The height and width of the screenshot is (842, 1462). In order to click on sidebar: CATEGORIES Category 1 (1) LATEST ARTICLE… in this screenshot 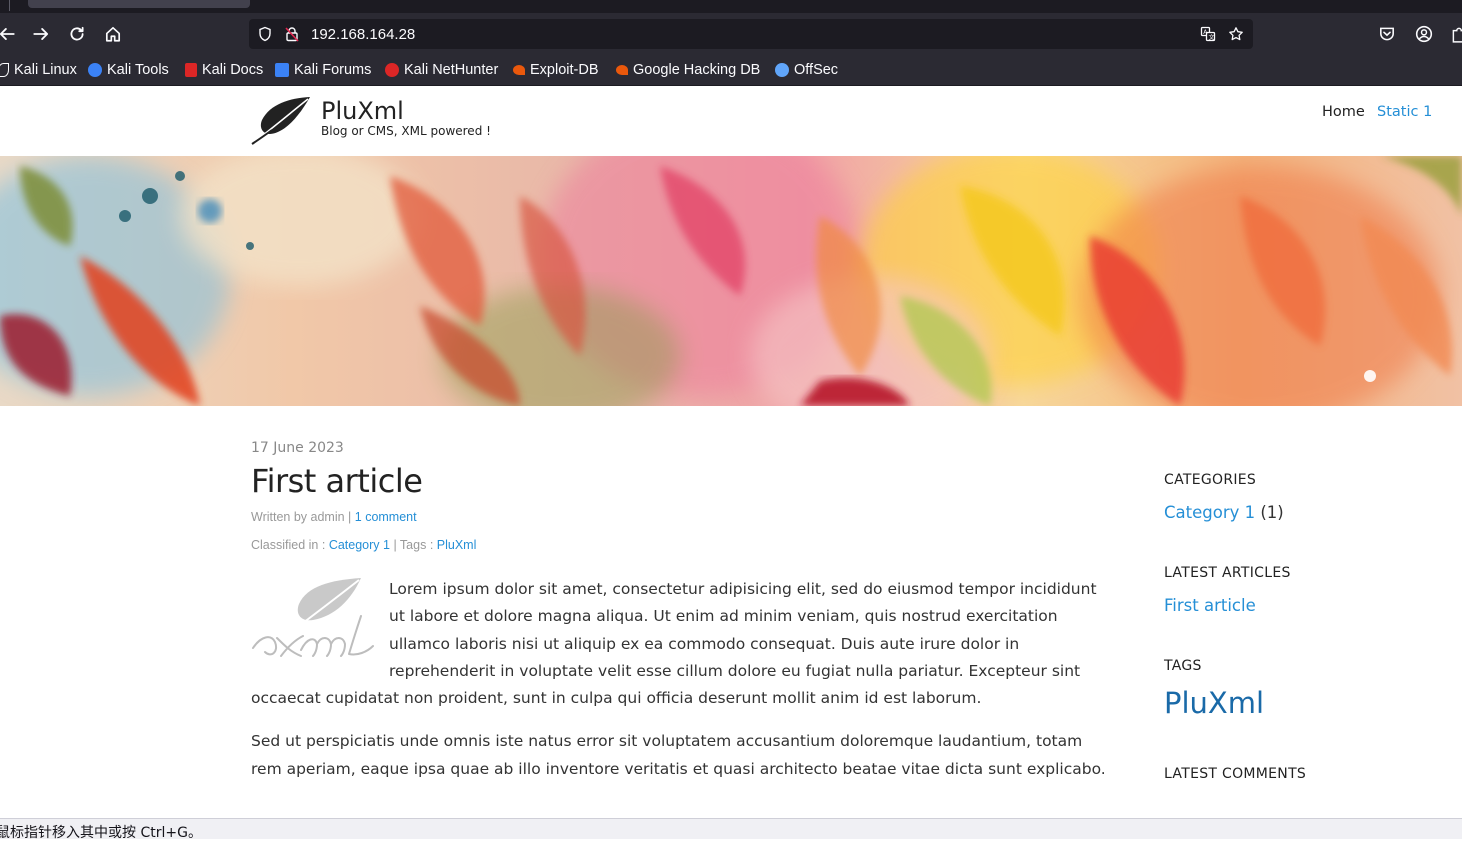, I will do `click(1304, 648)`.